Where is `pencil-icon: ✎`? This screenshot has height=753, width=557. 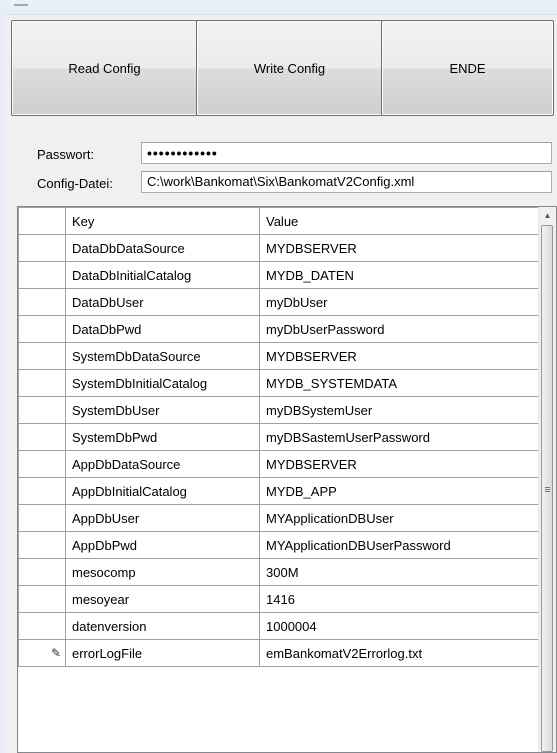 pencil-icon: ✎ is located at coordinates (55, 653).